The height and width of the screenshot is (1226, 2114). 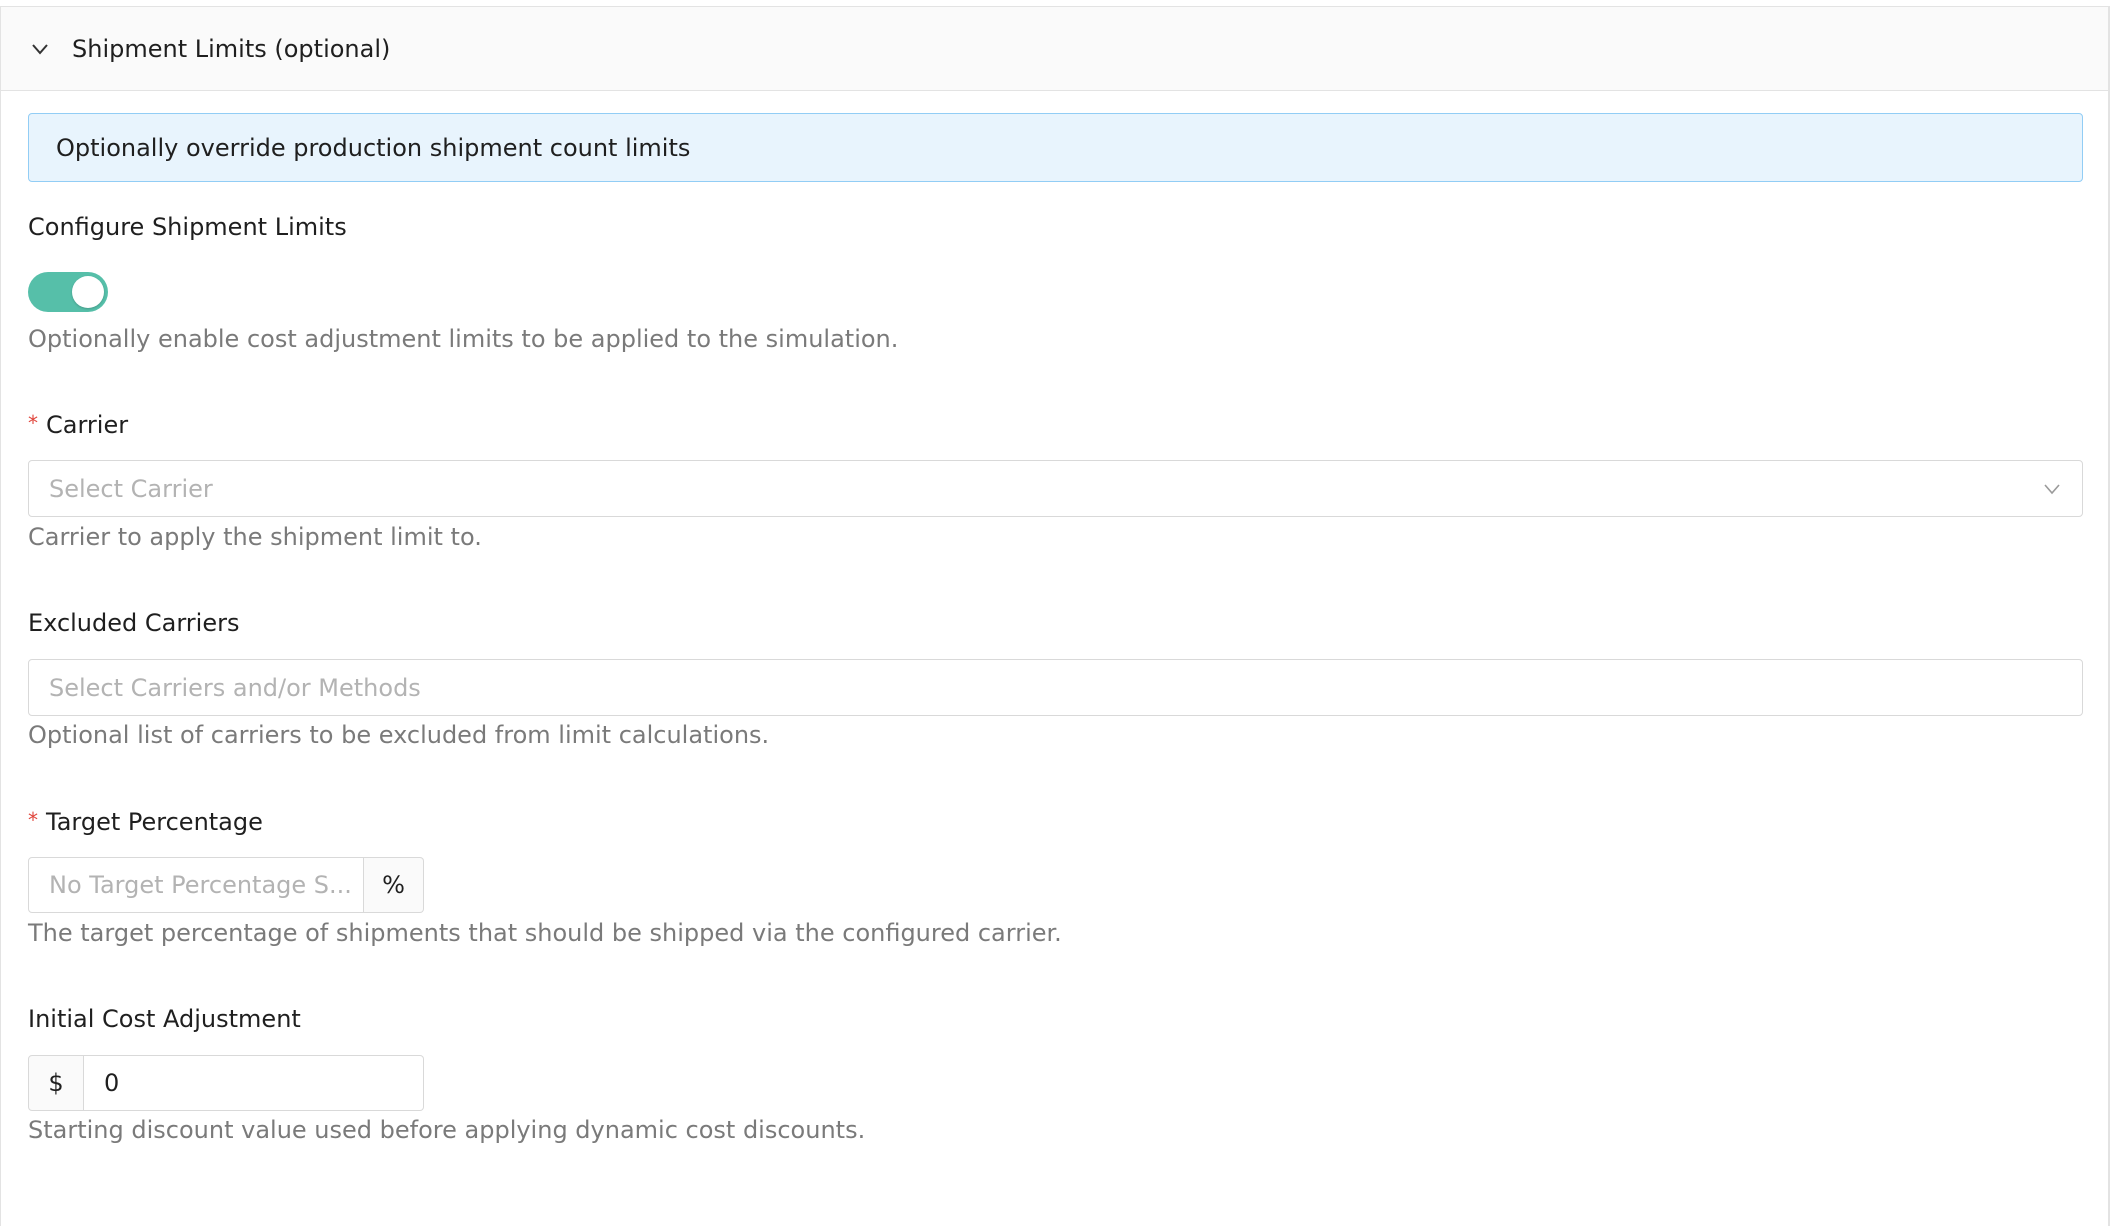 I want to click on panel-header: Shipment Limits (optional), so click(x=1054, y=49).